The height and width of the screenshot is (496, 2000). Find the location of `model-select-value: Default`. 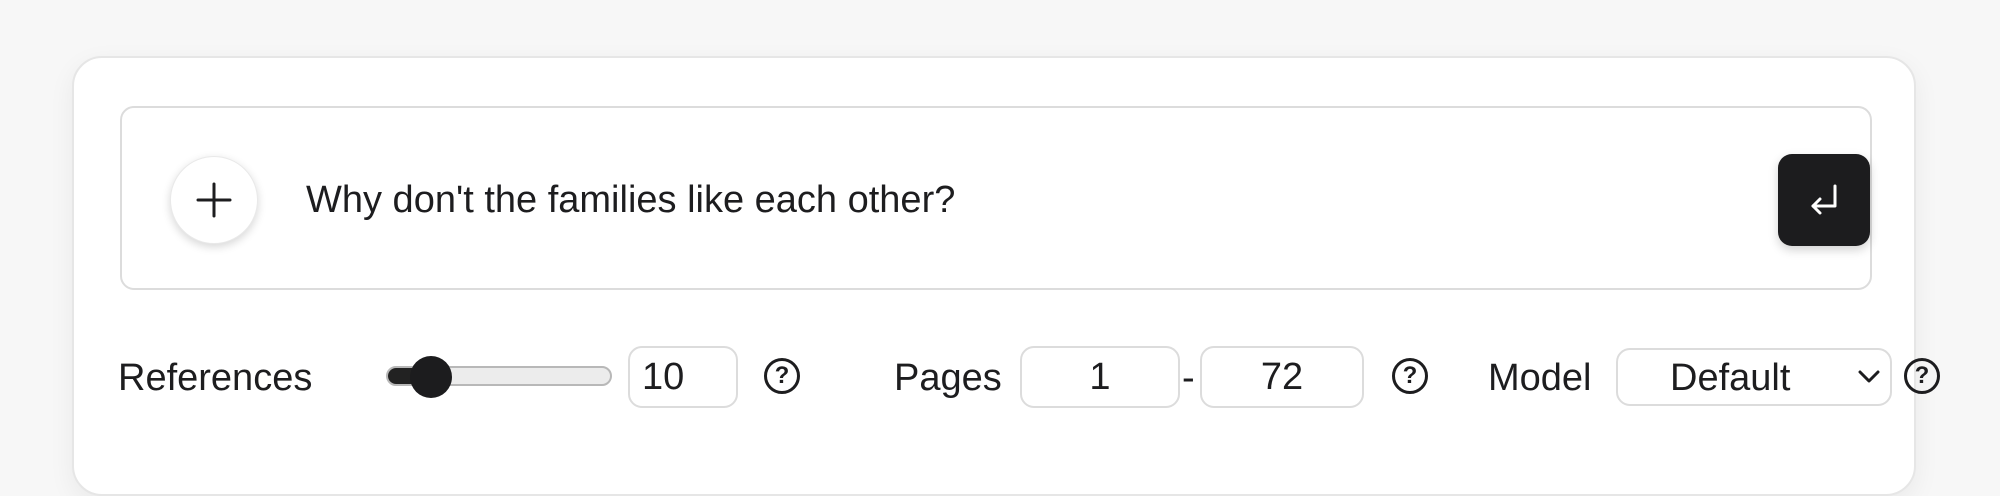

model-select-value: Default is located at coordinates (1730, 378).